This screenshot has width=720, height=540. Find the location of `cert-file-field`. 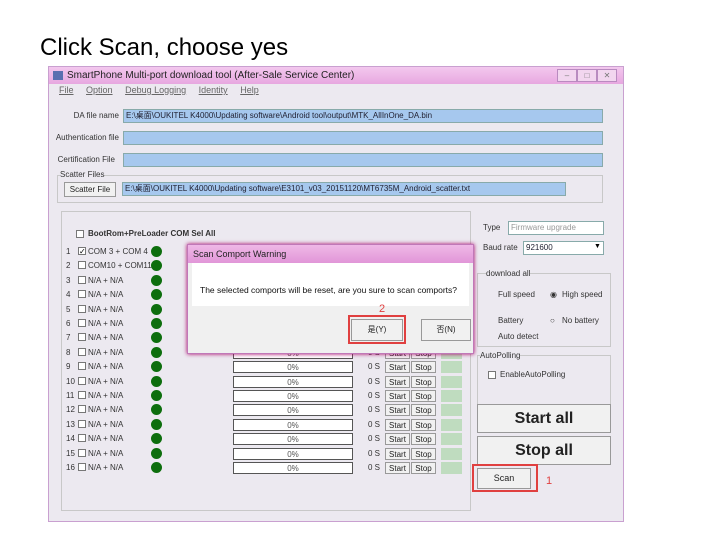

cert-file-field is located at coordinates (363, 160).